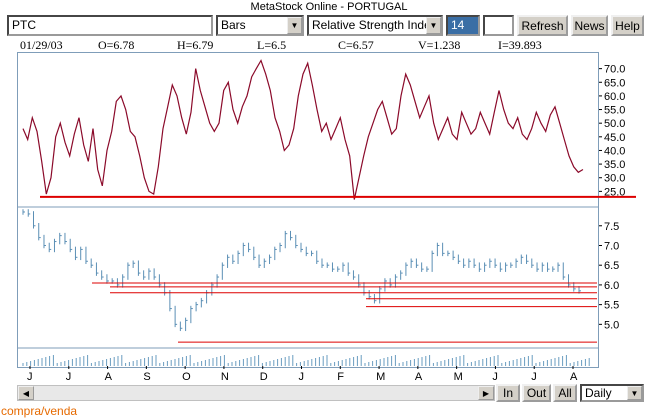 This screenshot has height=418, width=658. What do you see at coordinates (614, 83) in the screenshot?
I see `rsi-tick-label: 65.0` at bounding box center [614, 83].